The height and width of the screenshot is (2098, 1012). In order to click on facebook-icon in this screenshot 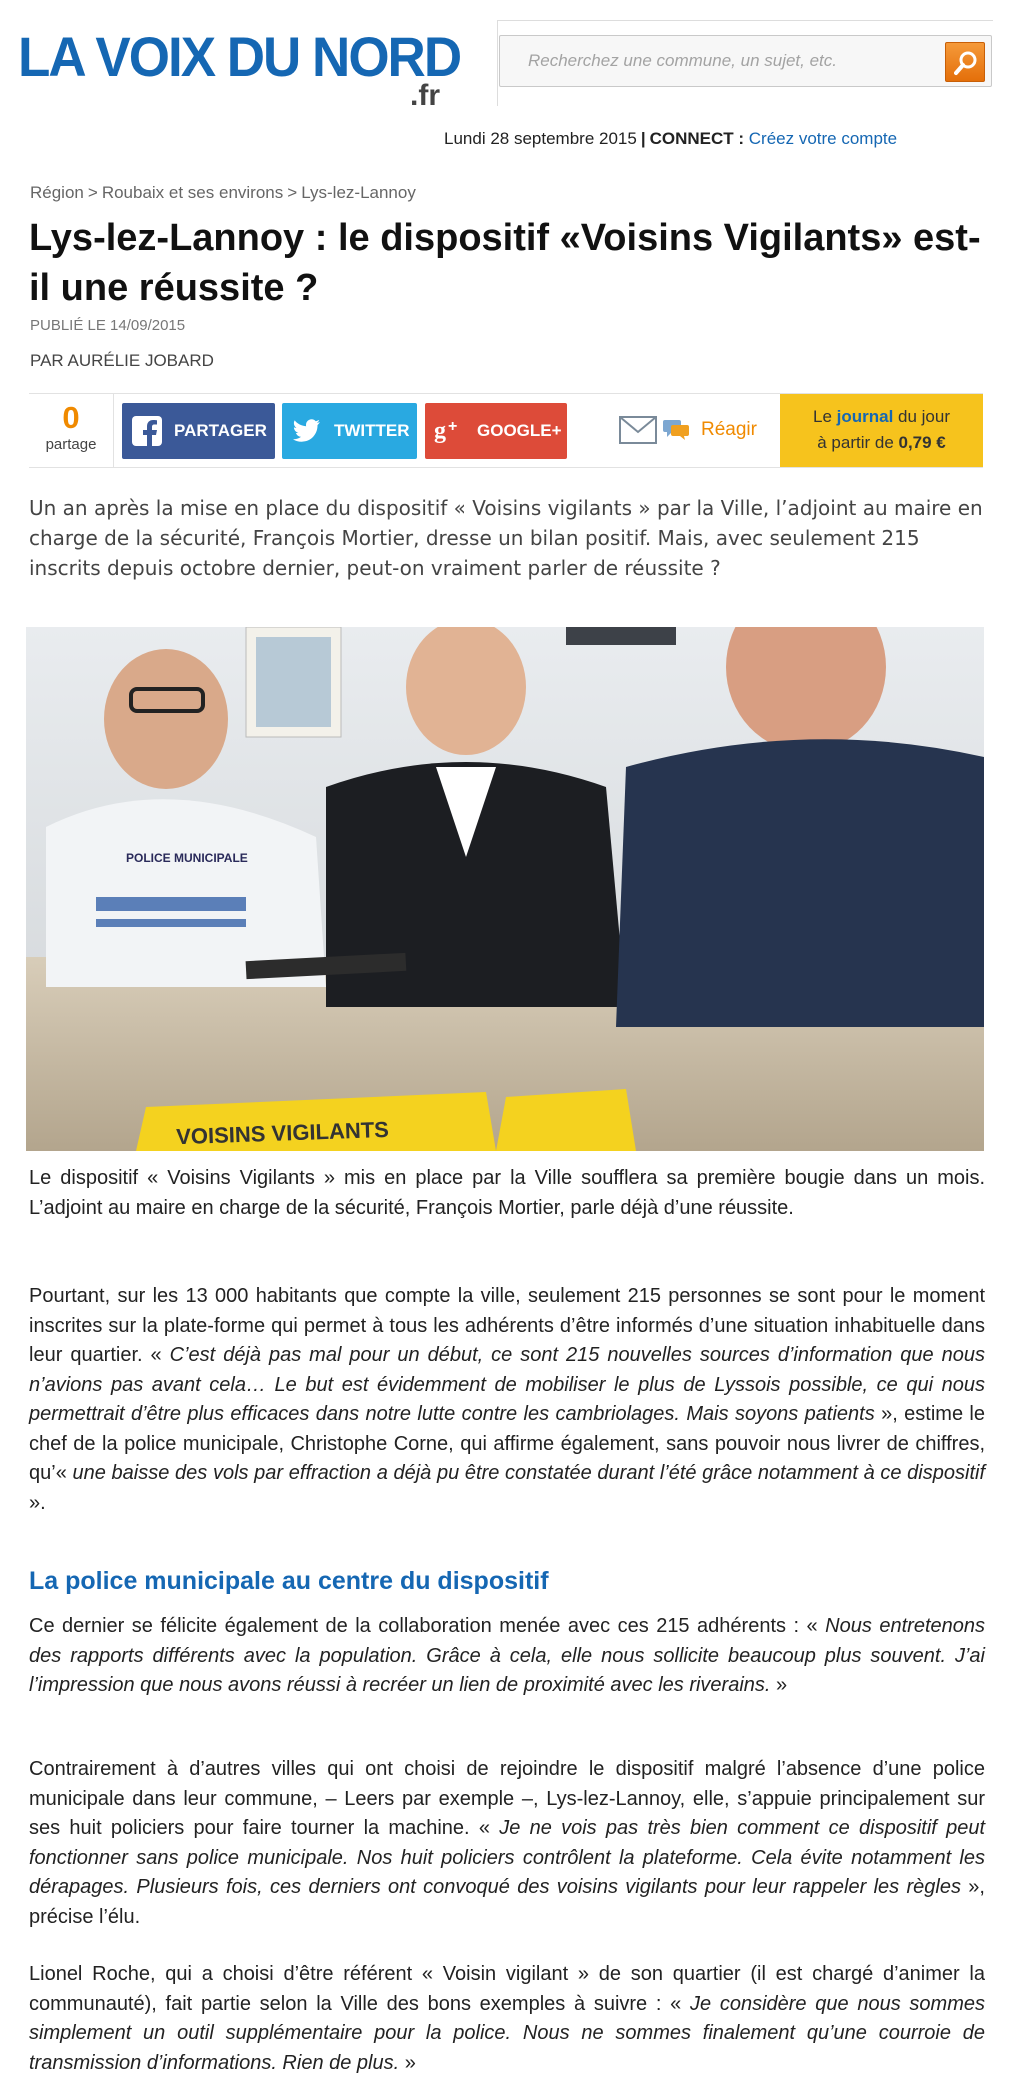, I will do `click(147, 431)`.